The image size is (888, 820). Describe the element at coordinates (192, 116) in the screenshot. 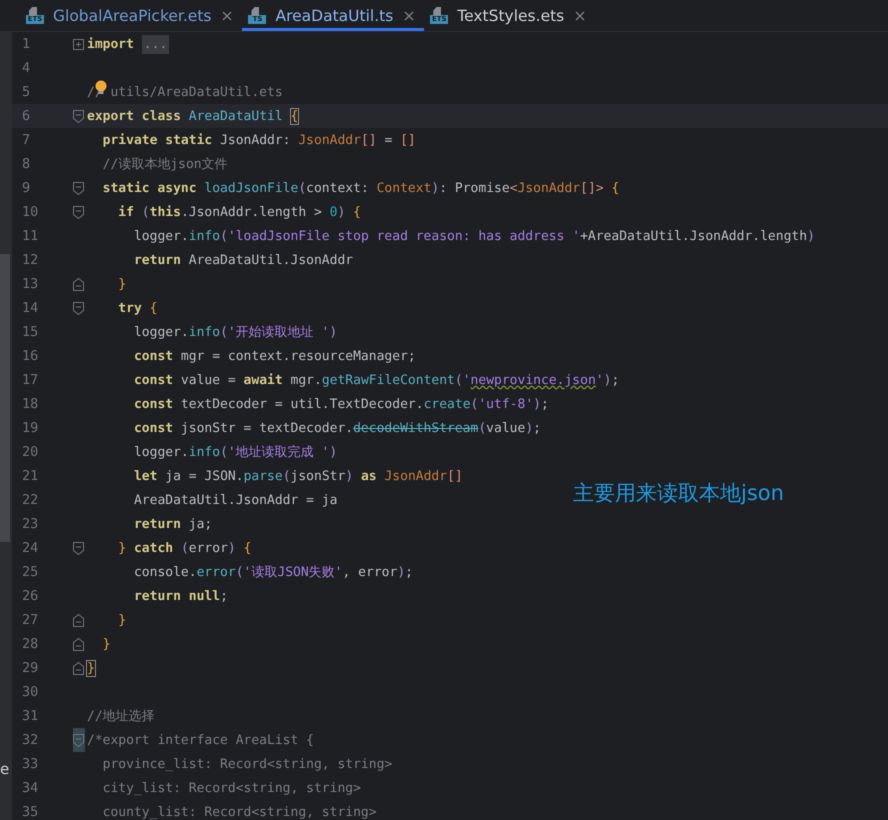

I see `code-line: export class AreaDataUtil {` at that location.